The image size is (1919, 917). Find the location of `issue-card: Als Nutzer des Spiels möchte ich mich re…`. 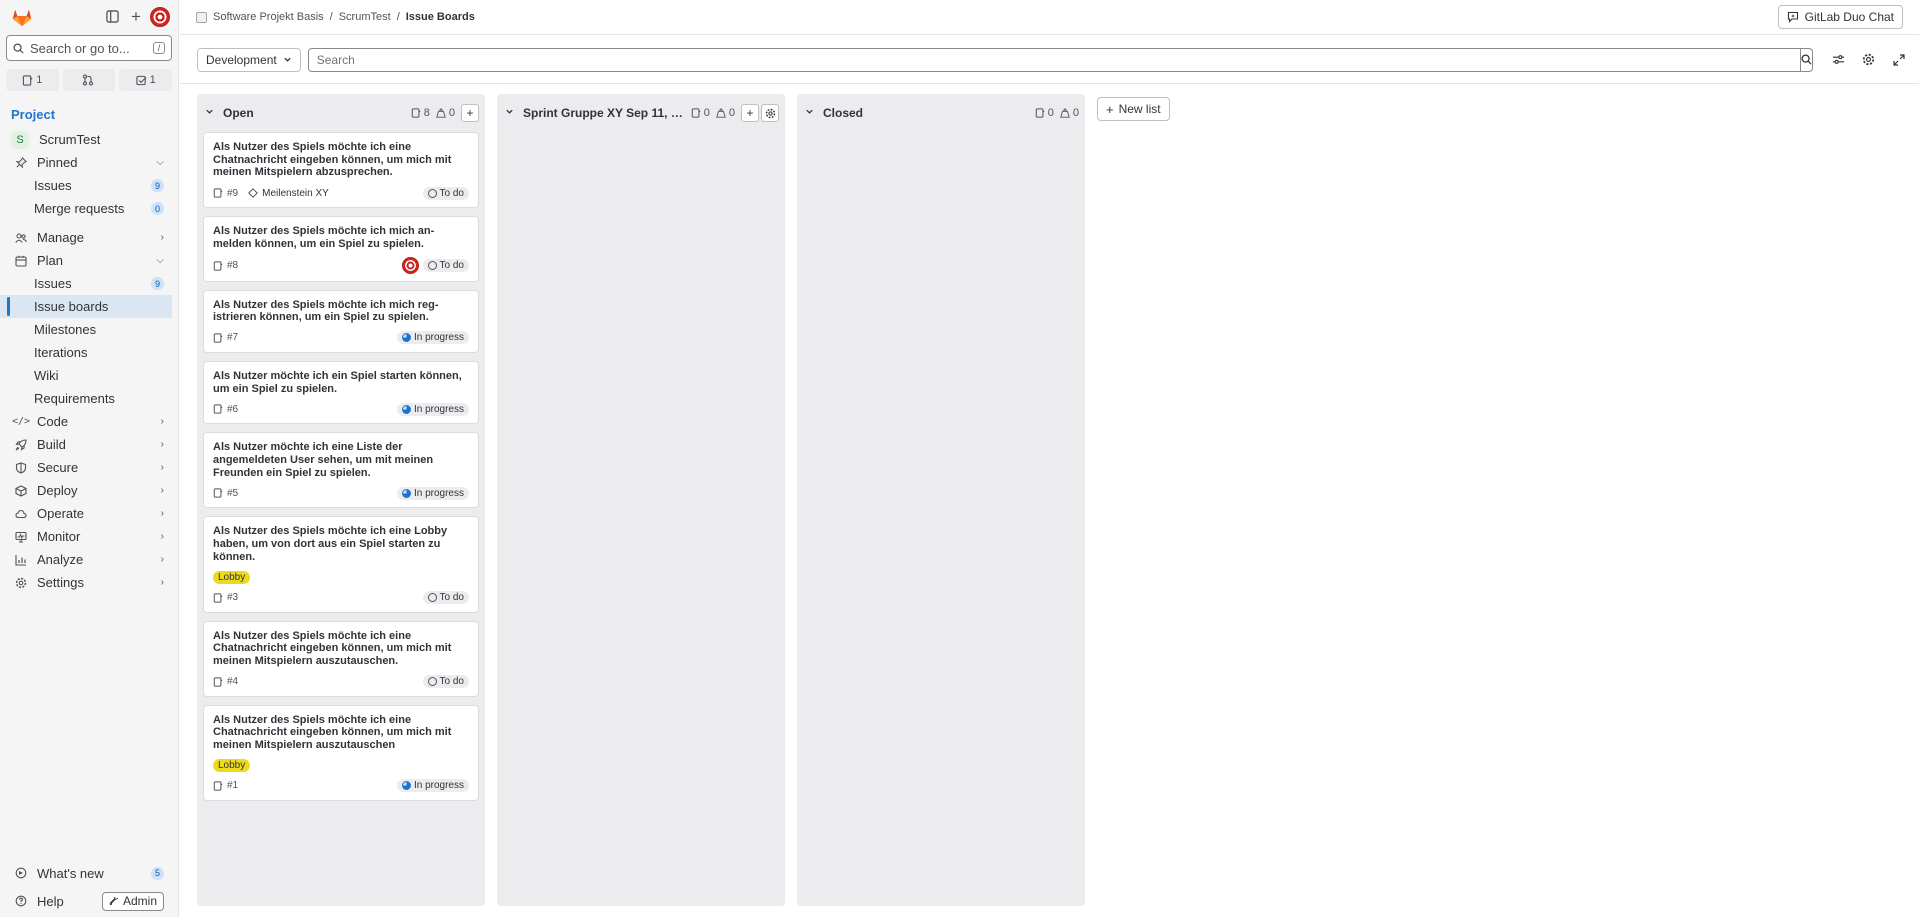

issue-card: Als Nutzer des Spiels möchte ich mich re… is located at coordinates (341, 321).